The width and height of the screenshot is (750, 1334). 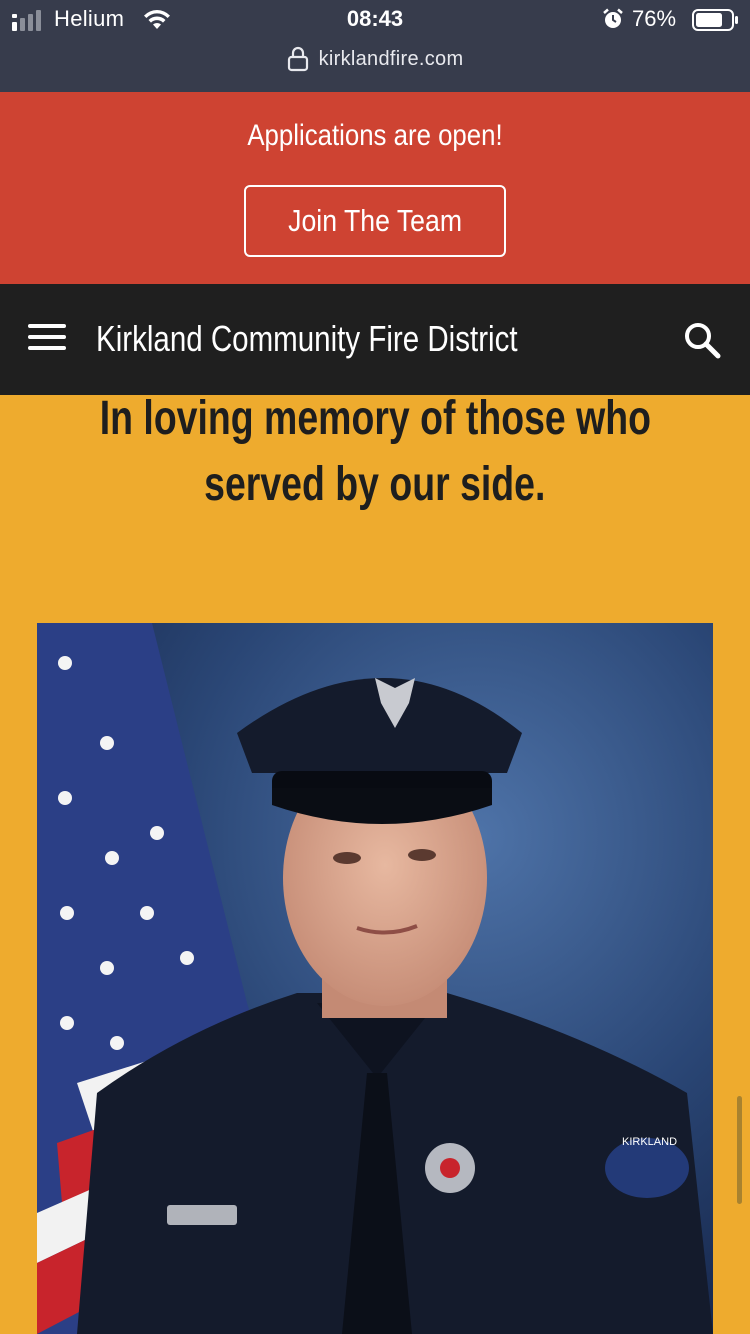 I want to click on memorial-heading-line1: In loving memory of those who, so click(x=375, y=418).